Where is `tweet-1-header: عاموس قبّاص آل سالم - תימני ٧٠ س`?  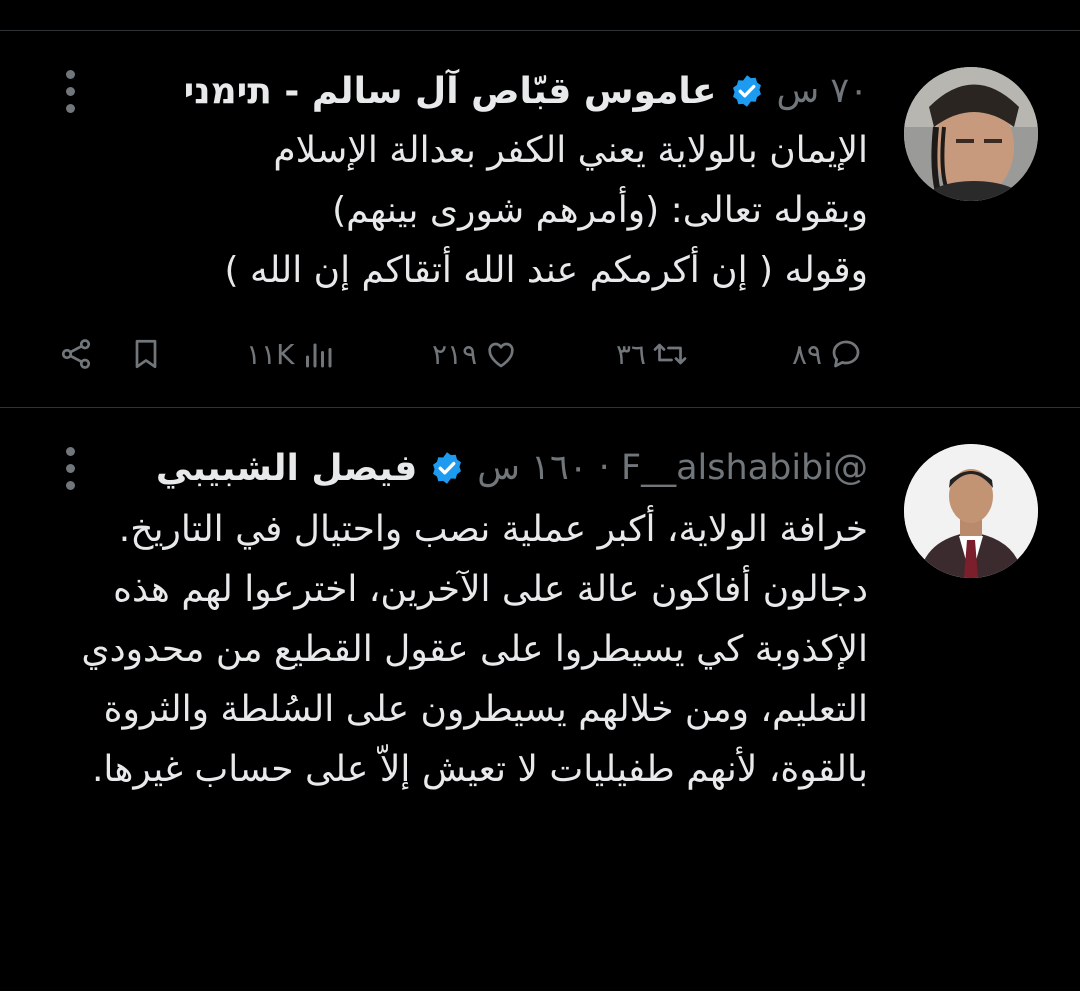
tweet-1-header: عاموس قبّاص آل سالم - תימני ٧٠ س is located at coordinates (526, 91).